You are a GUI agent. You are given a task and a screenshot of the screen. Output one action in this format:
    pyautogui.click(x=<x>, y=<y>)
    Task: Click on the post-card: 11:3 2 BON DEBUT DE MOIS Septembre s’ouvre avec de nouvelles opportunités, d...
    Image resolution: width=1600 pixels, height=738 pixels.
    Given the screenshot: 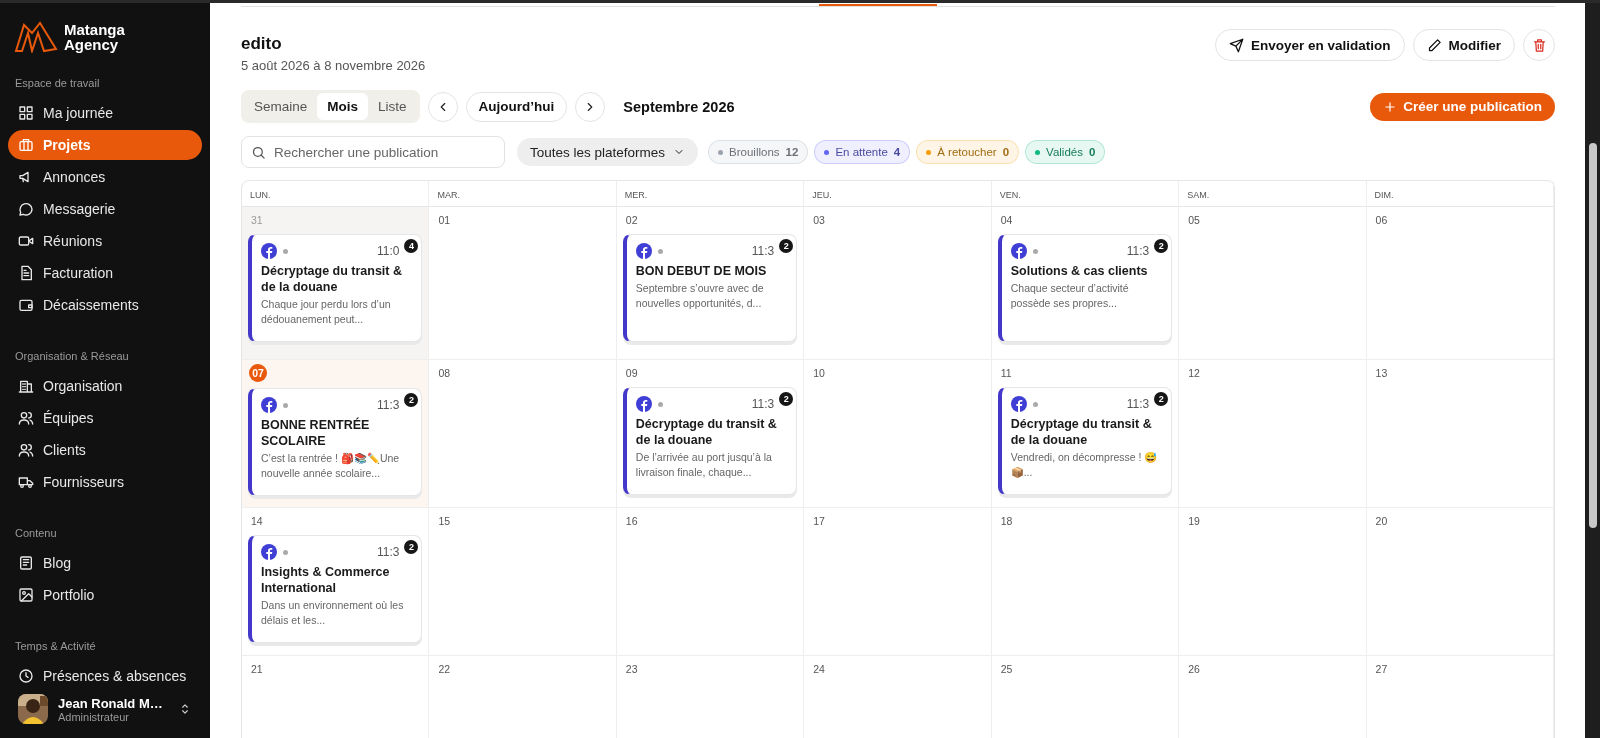 What is the action you would take?
    pyautogui.click(x=710, y=288)
    